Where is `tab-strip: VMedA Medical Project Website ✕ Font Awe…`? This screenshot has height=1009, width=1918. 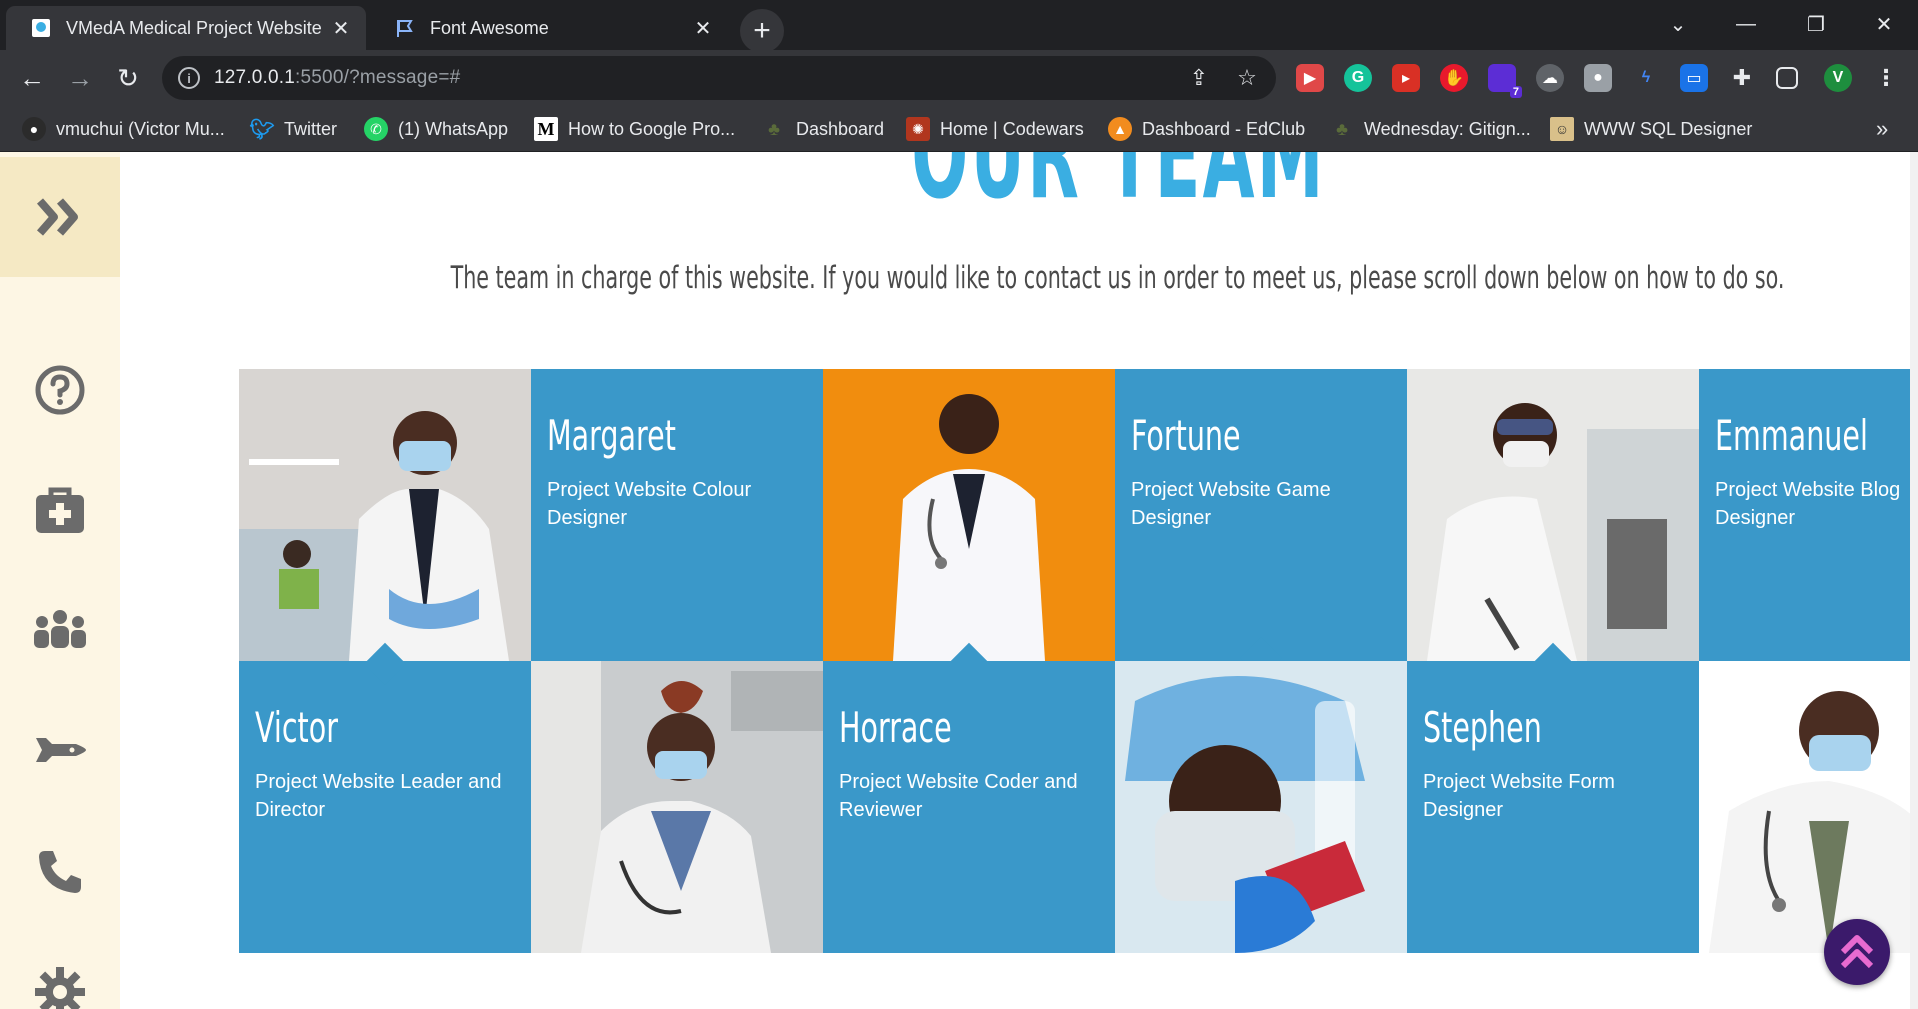 tab-strip: VMedA Medical Project Website ✕ Font Awe… is located at coordinates (959, 26).